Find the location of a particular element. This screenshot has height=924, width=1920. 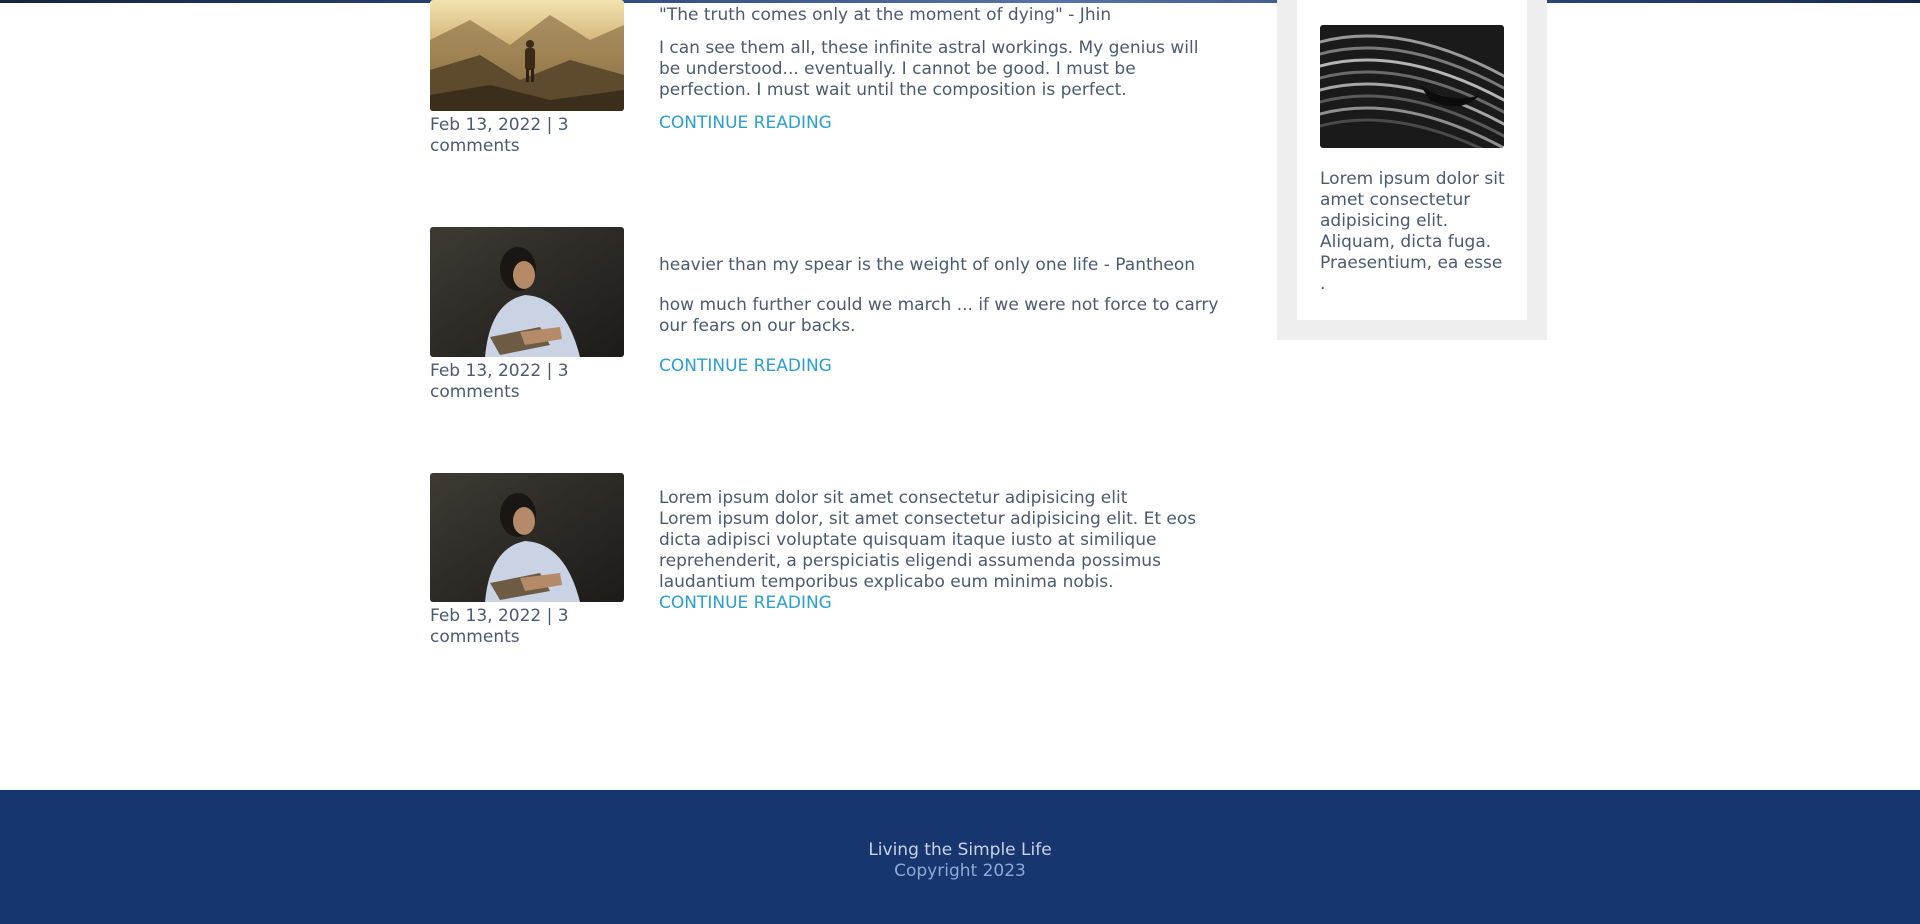

footer-copyright: Copyright 2023 is located at coordinates (960, 871).